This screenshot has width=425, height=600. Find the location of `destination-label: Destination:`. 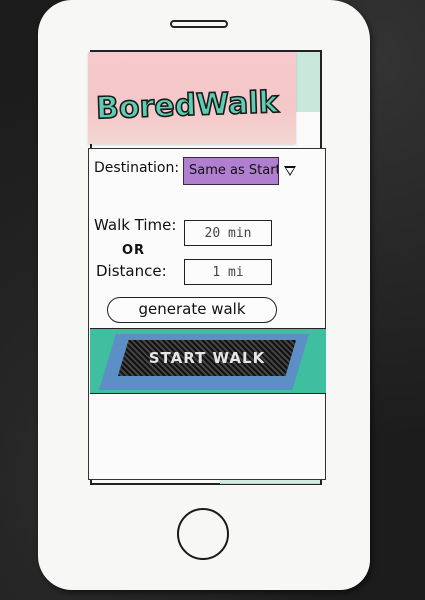

destination-label: Destination: is located at coordinates (137, 168).